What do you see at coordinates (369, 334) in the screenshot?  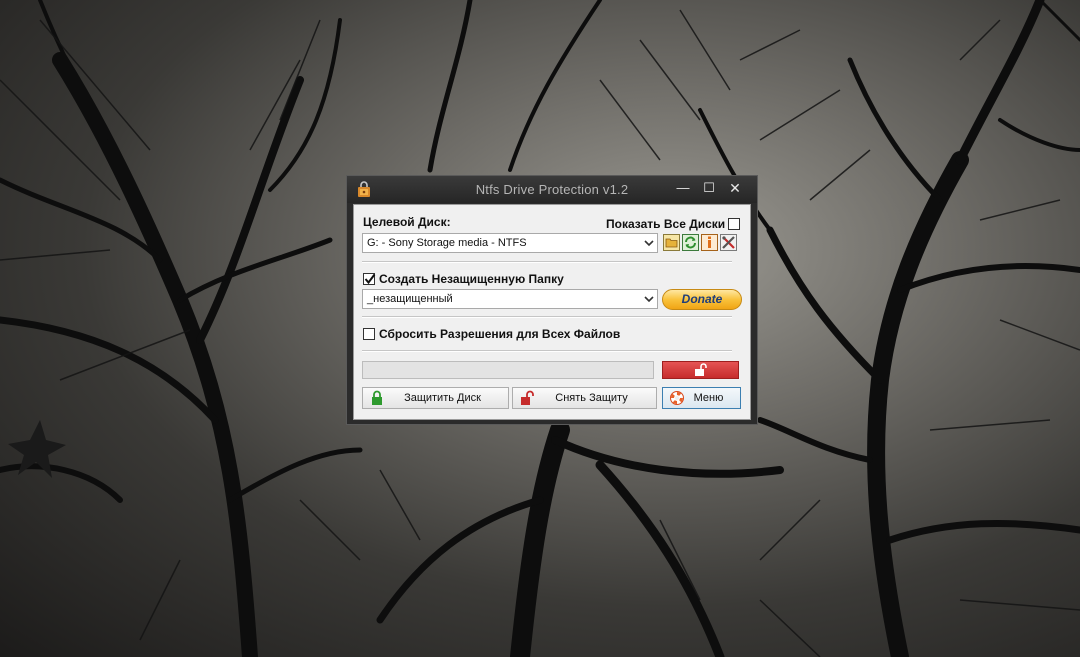 I see `reset-permissions-checkbox` at bounding box center [369, 334].